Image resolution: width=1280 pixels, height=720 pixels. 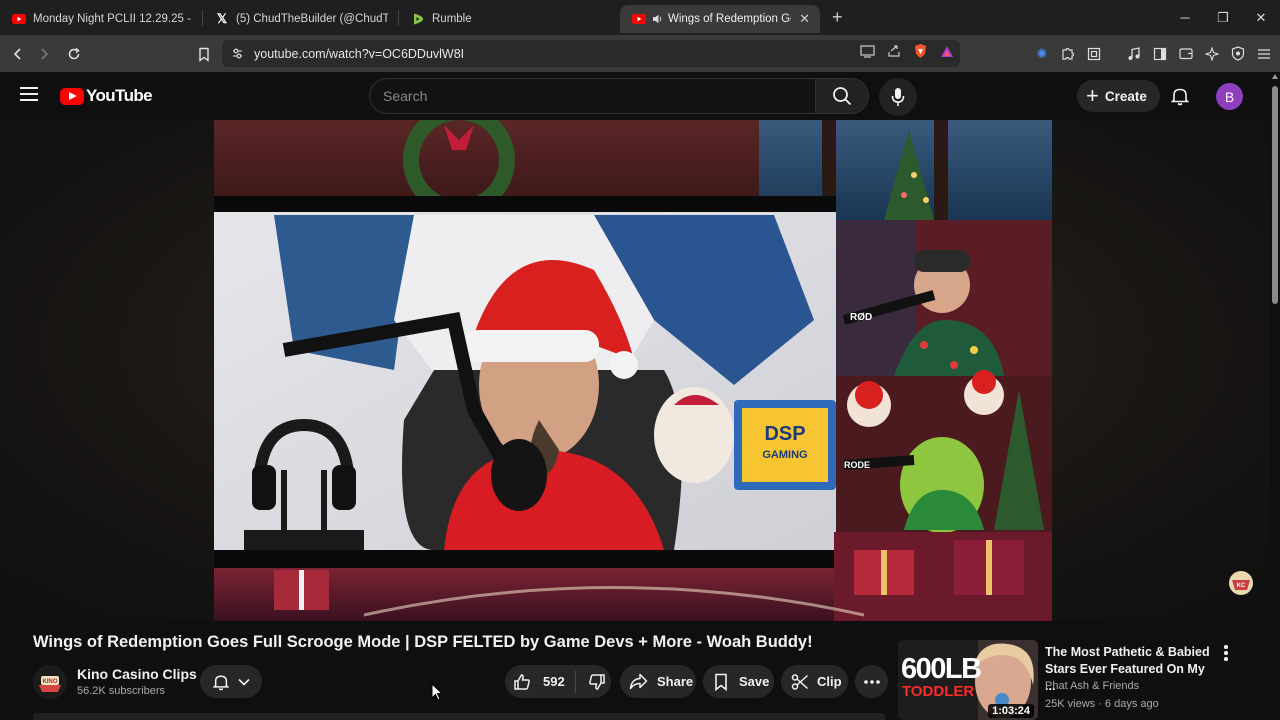 I want to click on channel-name: Kino Casino Clips, so click(x=137, y=674).